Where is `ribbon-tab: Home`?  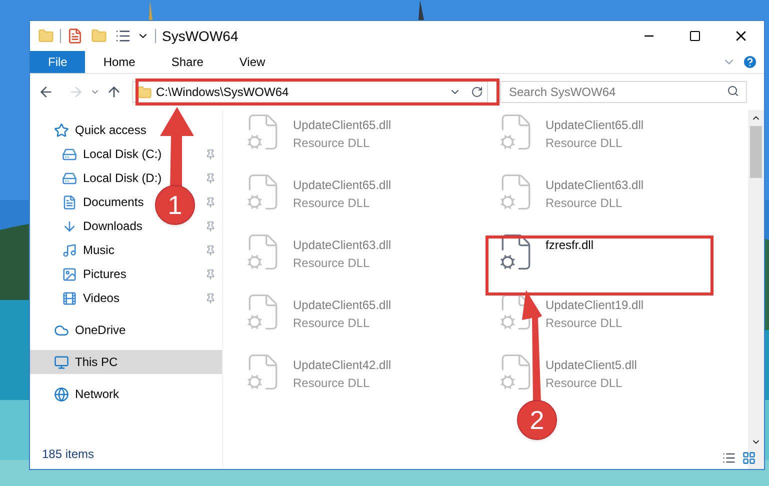
ribbon-tab: Home is located at coordinates (119, 62).